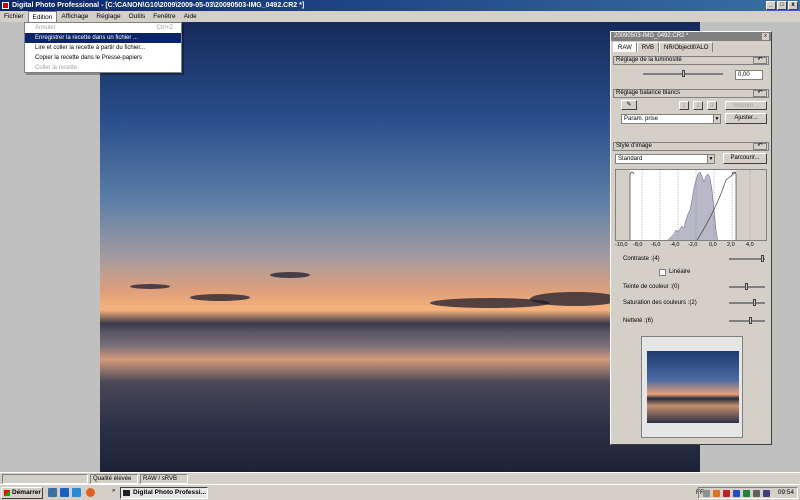  What do you see at coordinates (747, 259) in the screenshot?
I see `contrast-slider` at bounding box center [747, 259].